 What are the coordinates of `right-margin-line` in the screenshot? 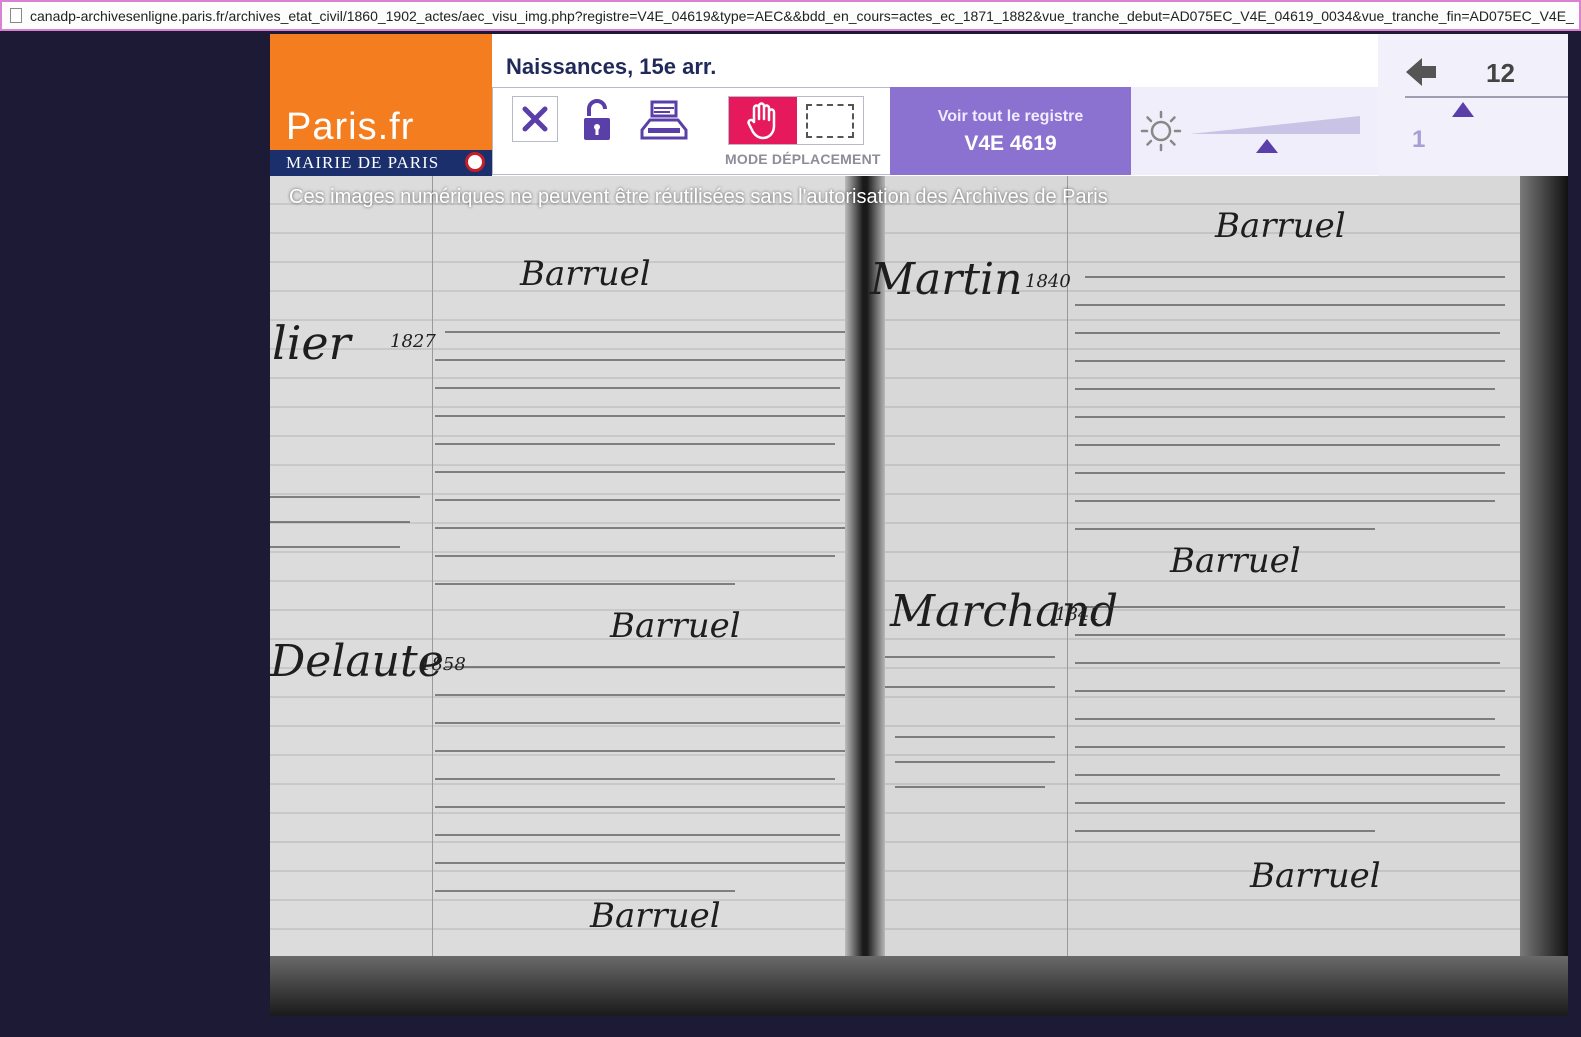 It's located at (1067, 566).